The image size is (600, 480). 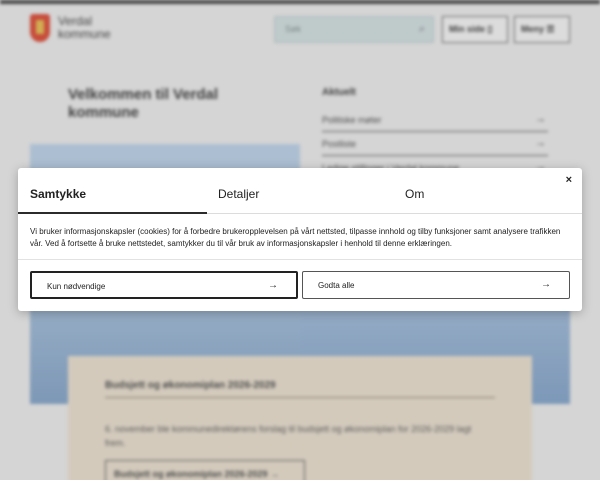 I want to click on accept-all-button: Godta alle →, so click(x=436, y=285).